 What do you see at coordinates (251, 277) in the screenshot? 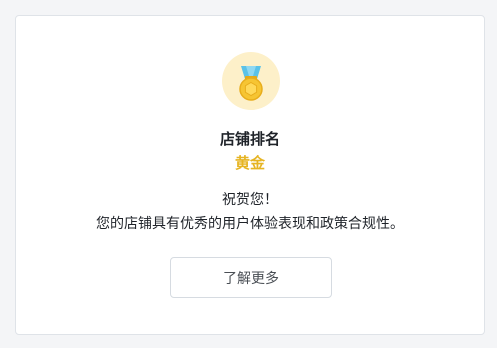
I see `learn-more-button: 了解更多` at bounding box center [251, 277].